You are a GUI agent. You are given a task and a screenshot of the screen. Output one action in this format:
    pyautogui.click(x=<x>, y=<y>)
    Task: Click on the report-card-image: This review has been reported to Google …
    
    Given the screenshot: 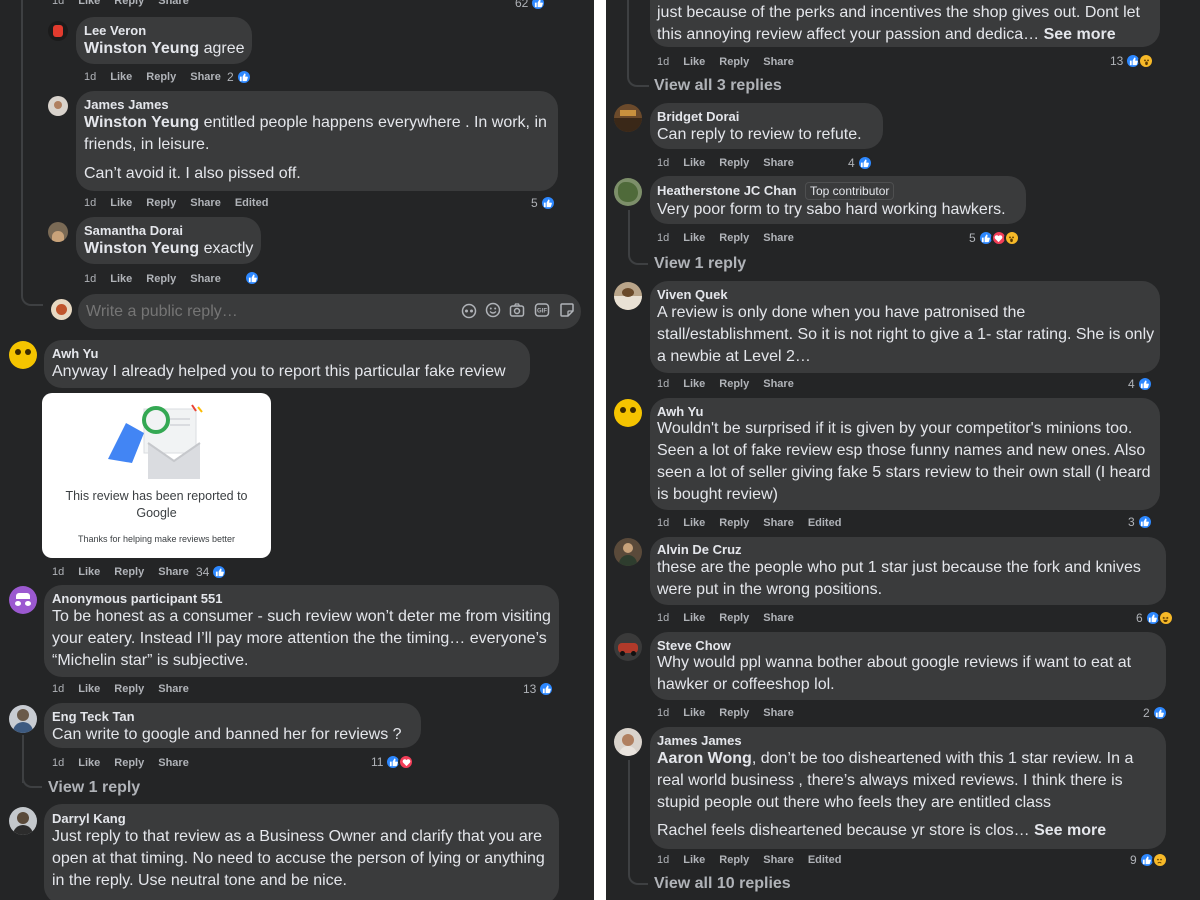 What is the action you would take?
    pyautogui.click(x=156, y=475)
    